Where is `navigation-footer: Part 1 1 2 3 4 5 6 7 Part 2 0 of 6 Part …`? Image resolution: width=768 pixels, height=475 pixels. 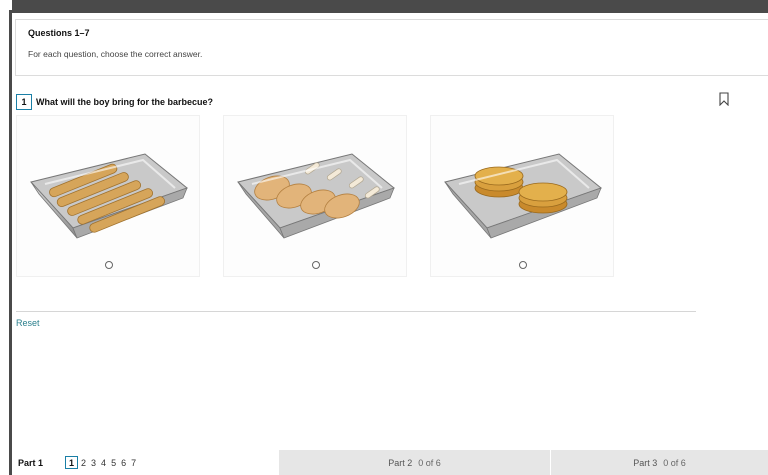
navigation-footer: Part 1 1 2 3 4 5 6 7 Part 2 0 of 6 Part … is located at coordinates (390, 462).